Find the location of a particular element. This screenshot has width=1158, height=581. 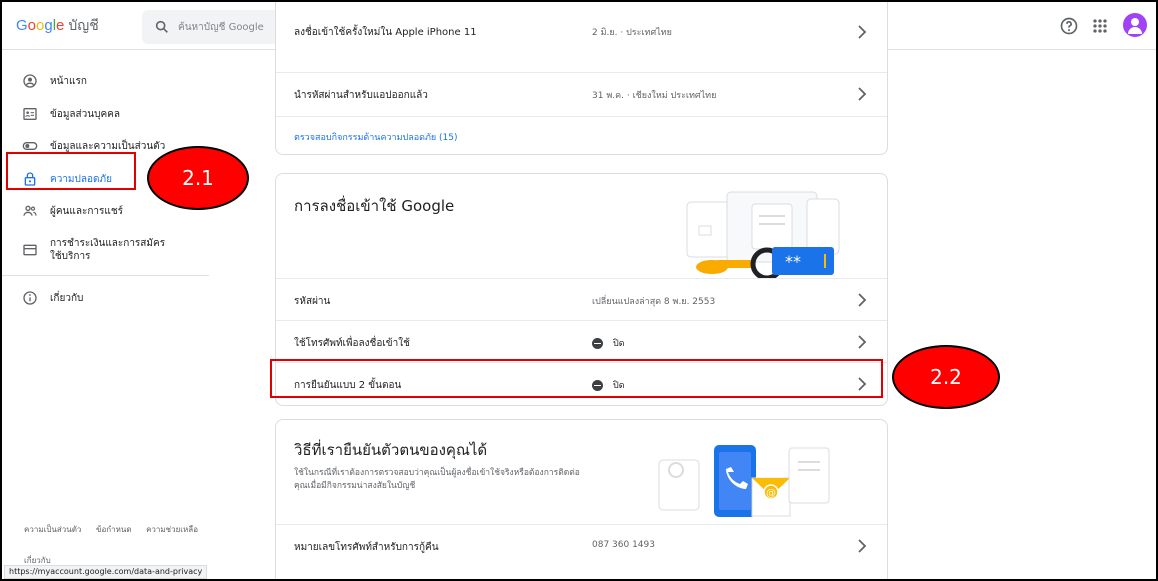

verify-illustration: @ is located at coordinates (744, 481).